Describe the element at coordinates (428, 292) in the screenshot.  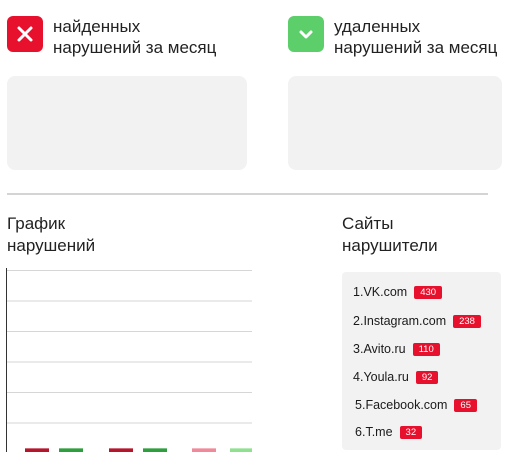
I see `count-badge: 430` at that location.